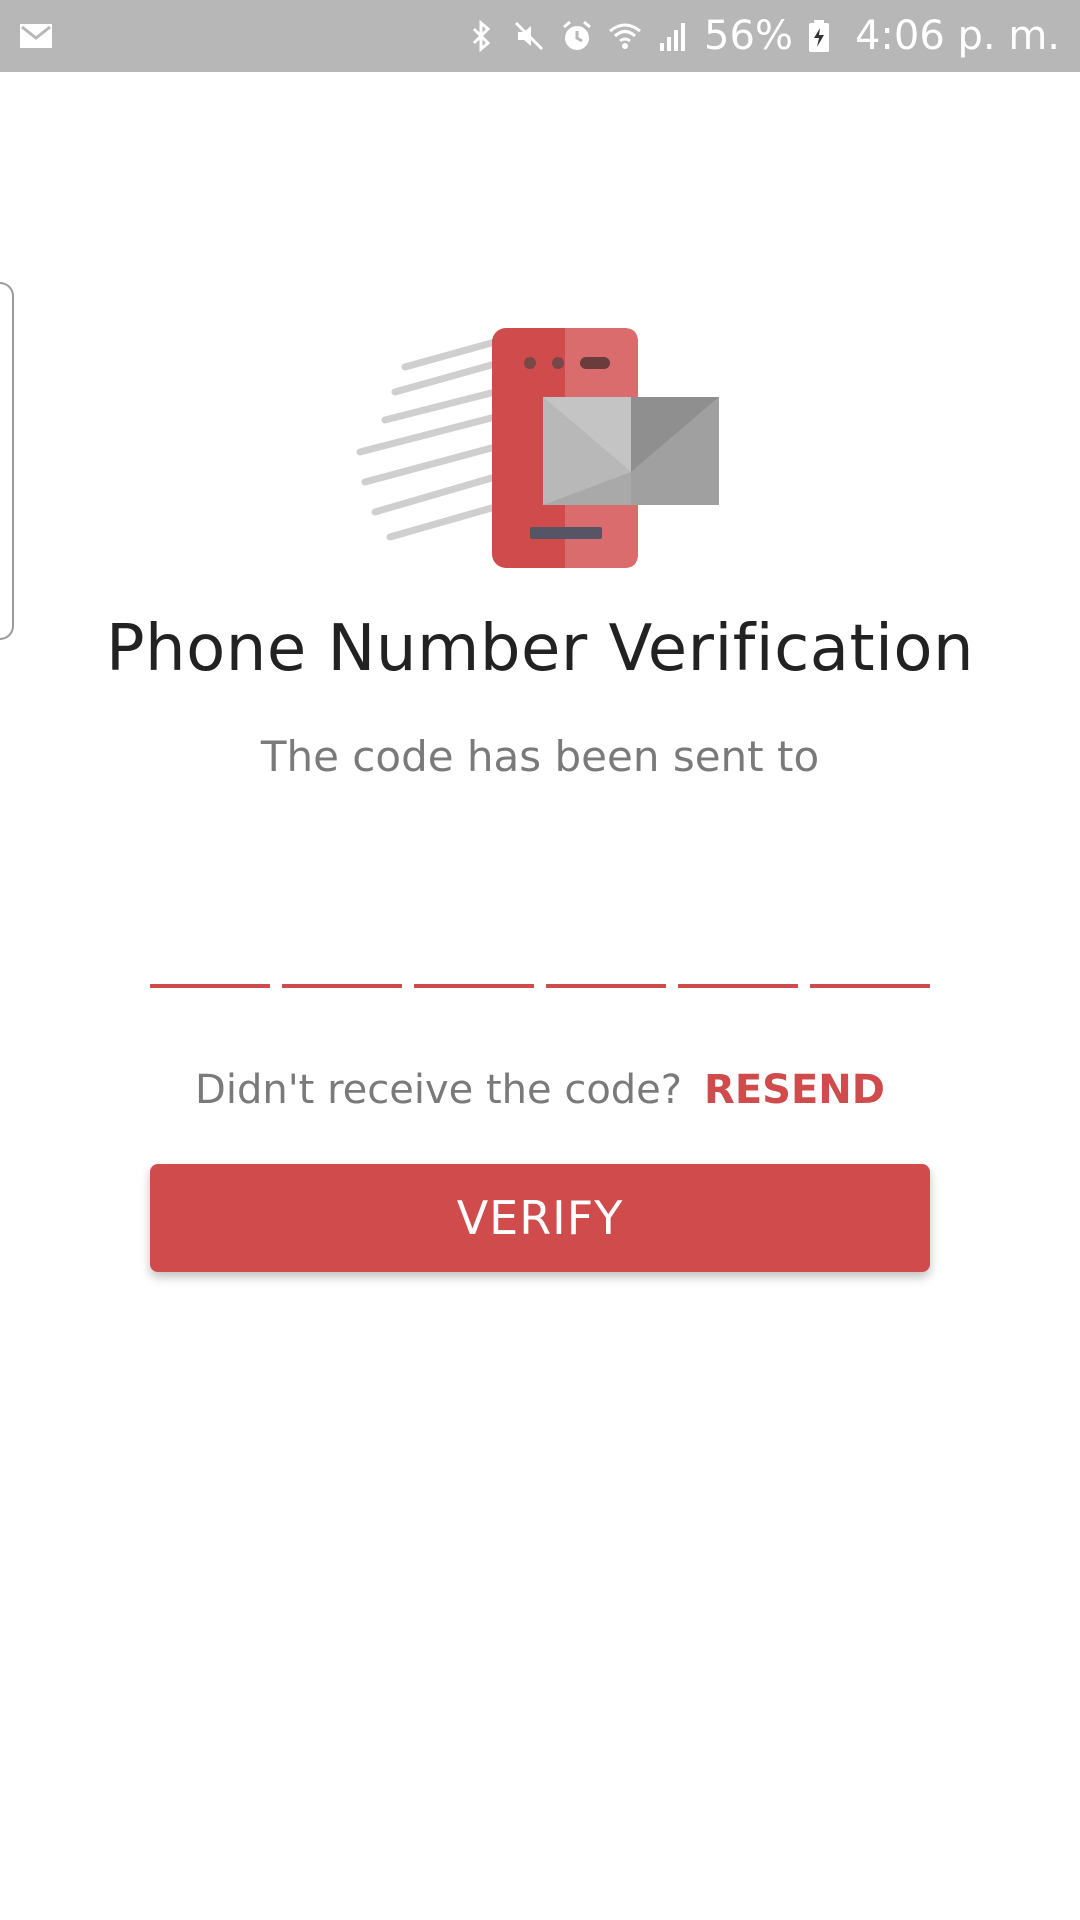 This screenshot has height=1920, width=1080. I want to click on alarm-icon, so click(577, 36).